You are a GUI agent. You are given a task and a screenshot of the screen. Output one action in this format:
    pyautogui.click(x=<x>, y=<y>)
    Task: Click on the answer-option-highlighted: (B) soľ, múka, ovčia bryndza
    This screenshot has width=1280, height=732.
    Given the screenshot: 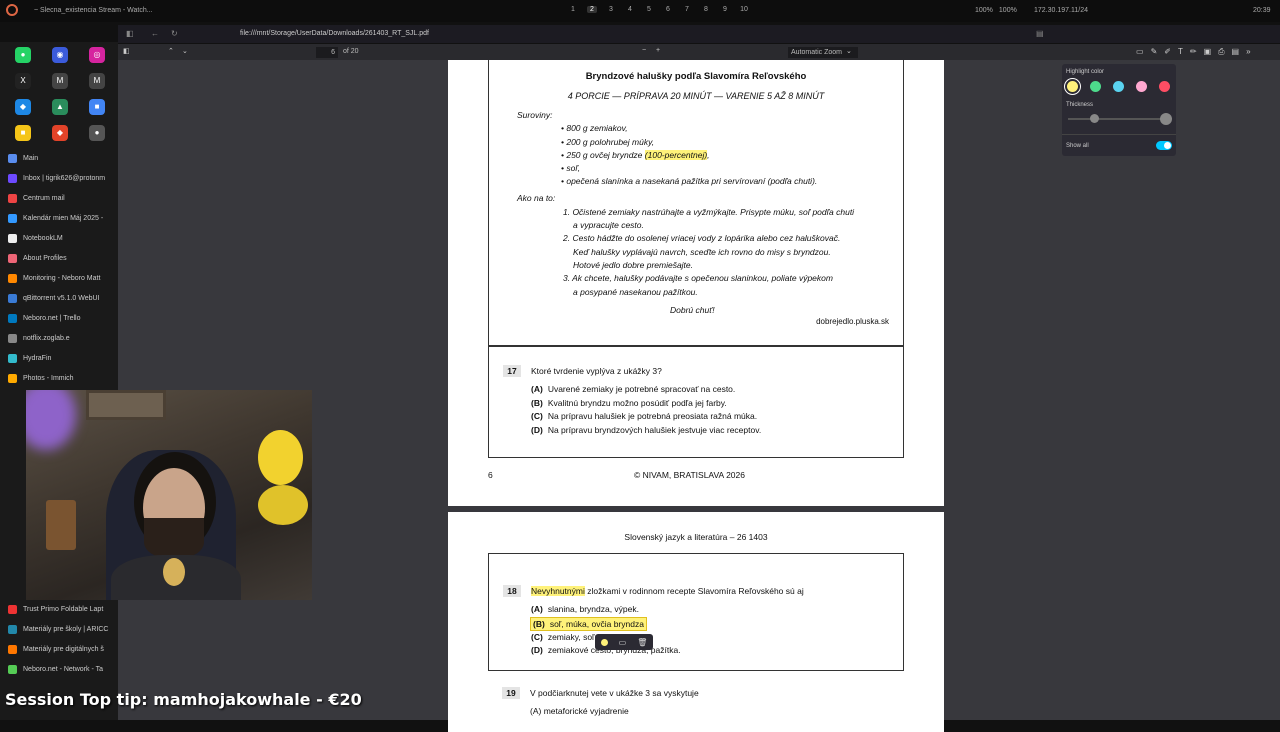 What is the action you would take?
    pyautogui.click(x=588, y=624)
    